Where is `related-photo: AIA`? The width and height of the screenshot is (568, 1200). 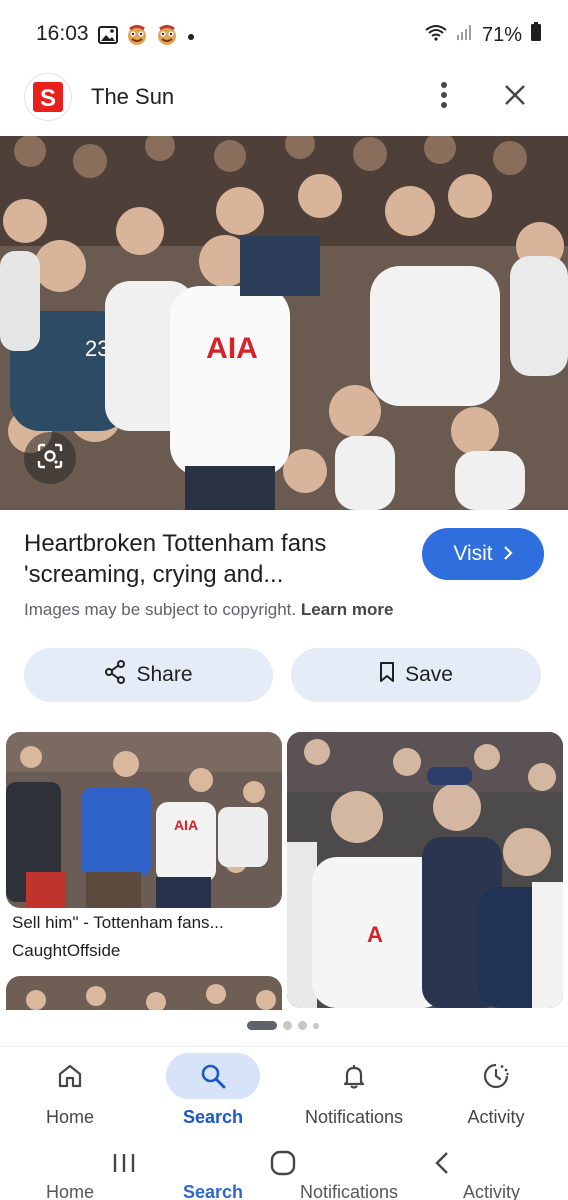
related-photo: AIA is located at coordinates (144, 820).